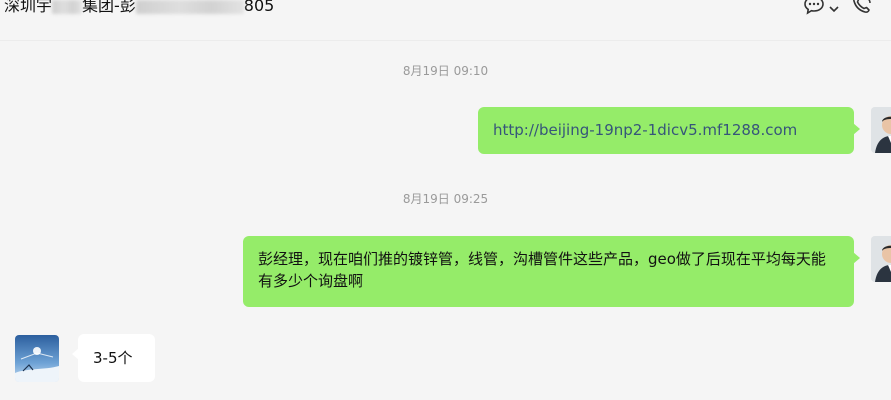  What do you see at coordinates (645, 130) in the screenshot?
I see `message-link: http://beijing-19np2-1dicv5.mf1288.com` at bounding box center [645, 130].